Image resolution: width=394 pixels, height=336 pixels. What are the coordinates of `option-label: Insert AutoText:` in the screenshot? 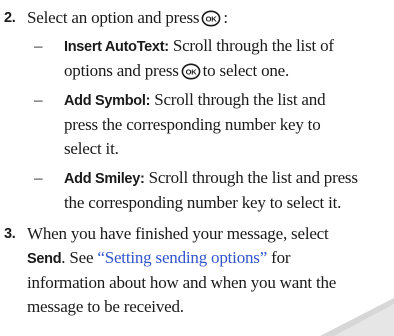 It's located at (116, 47).